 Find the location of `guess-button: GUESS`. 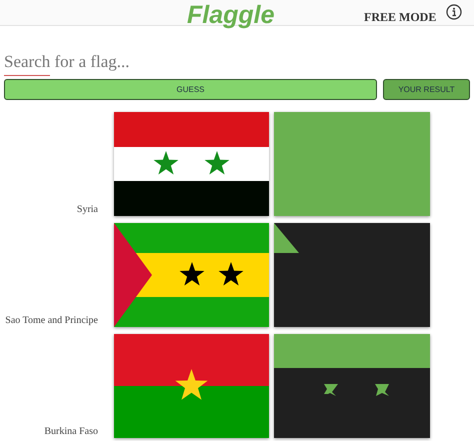

guess-button: GUESS is located at coordinates (190, 89).